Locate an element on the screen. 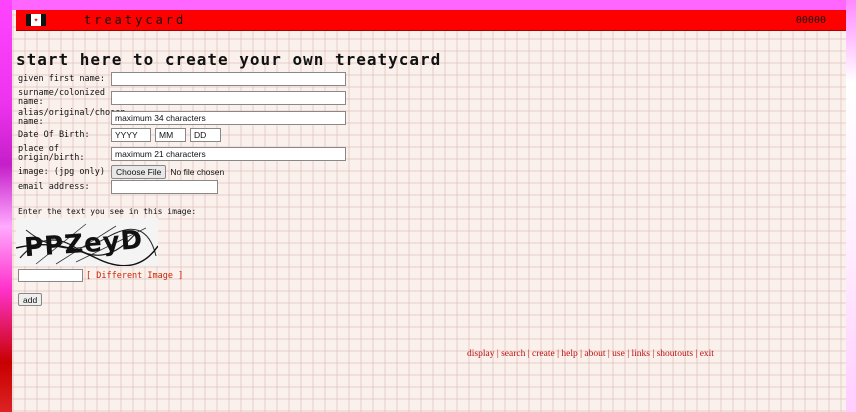  dob-row: Date Of Birth: is located at coordinates (119, 135).